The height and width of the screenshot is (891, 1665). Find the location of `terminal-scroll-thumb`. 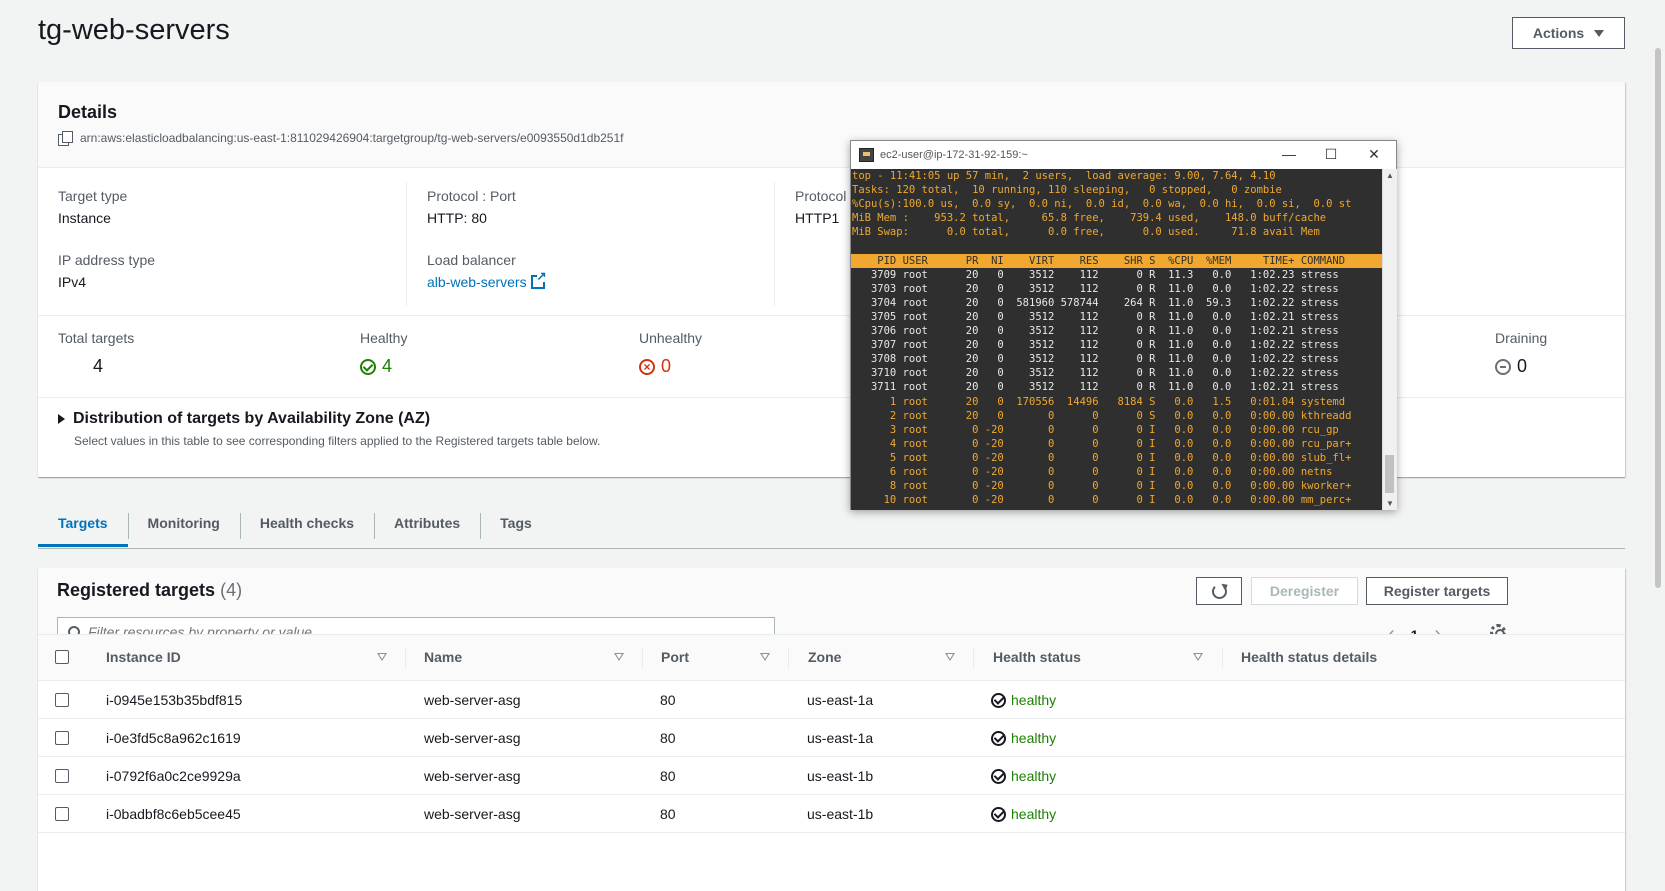

terminal-scroll-thumb is located at coordinates (1389, 474).